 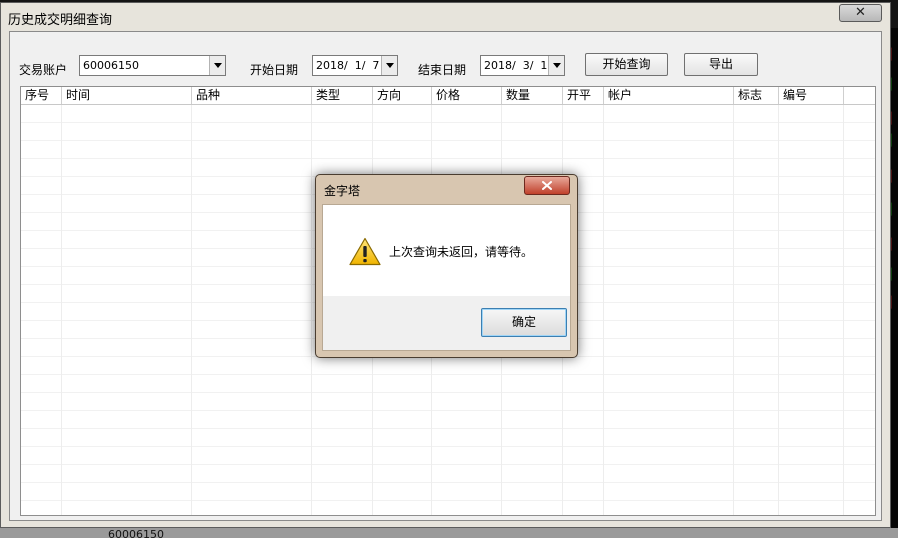 What do you see at coordinates (252, 95) in the screenshot?
I see `column-header-instrument: 品种` at bounding box center [252, 95].